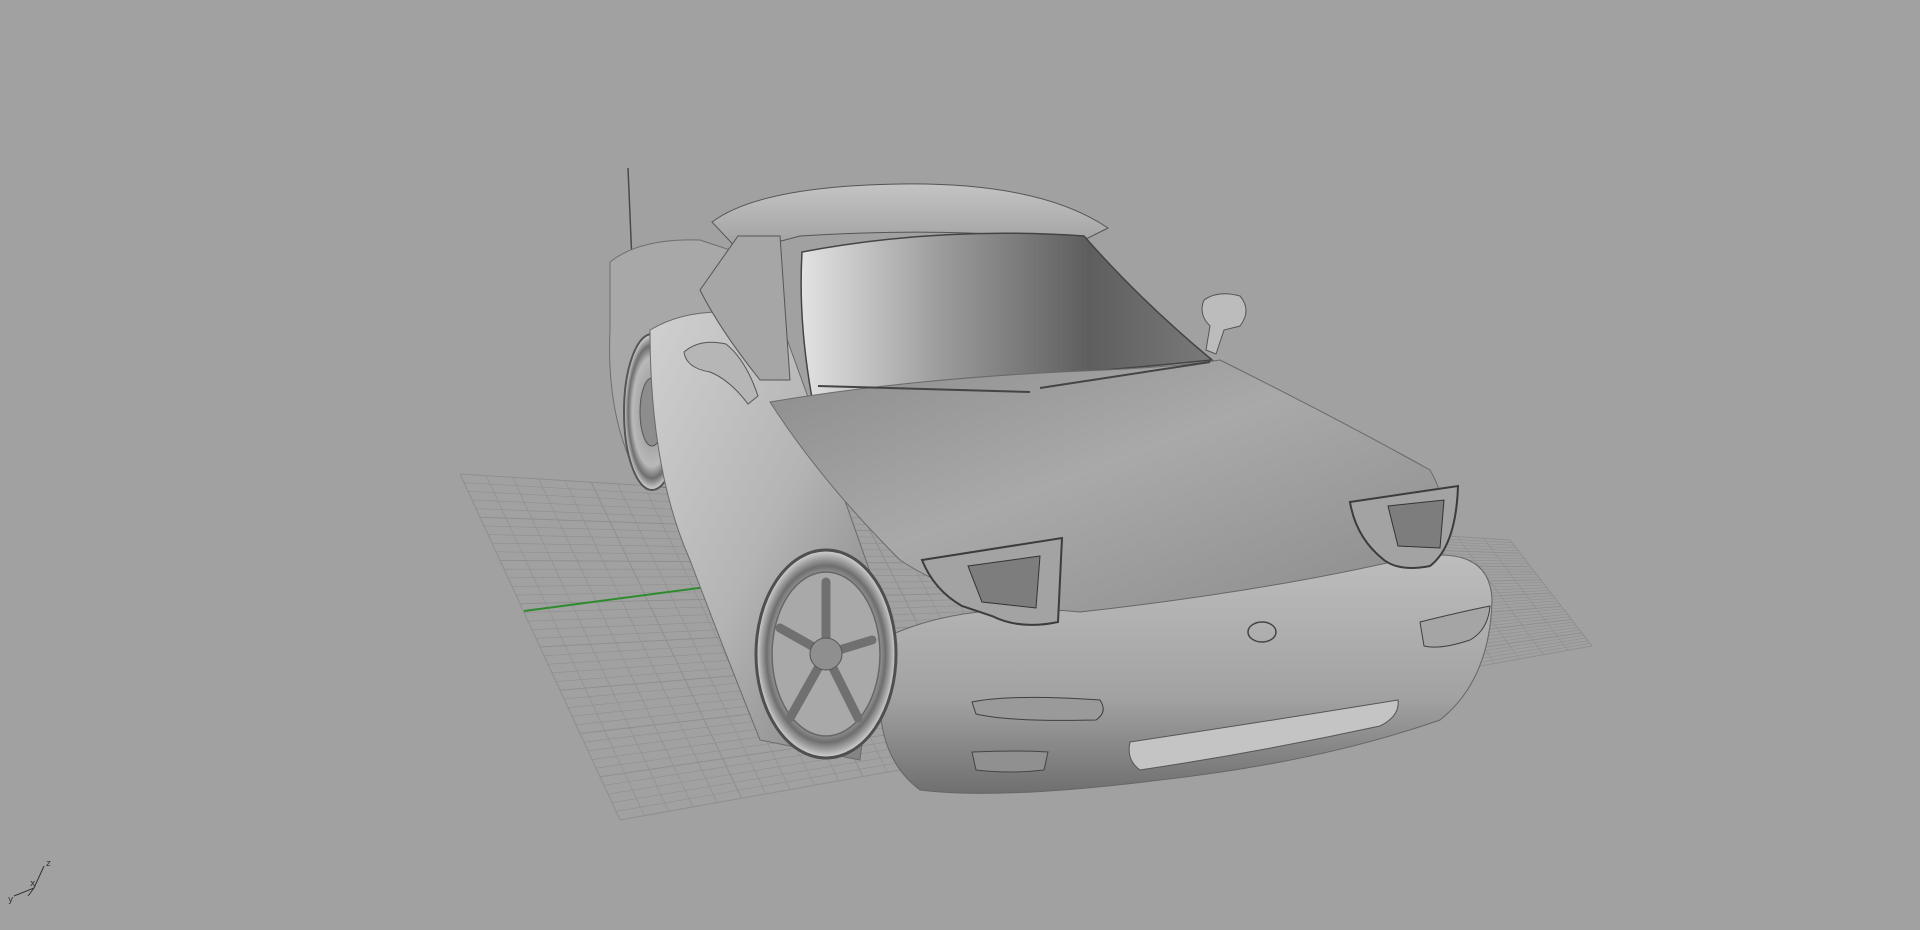 Image resolution: width=1920 pixels, height=930 pixels. What do you see at coordinates (31, 878) in the screenshot?
I see `axis-triad: z x y` at bounding box center [31, 878].